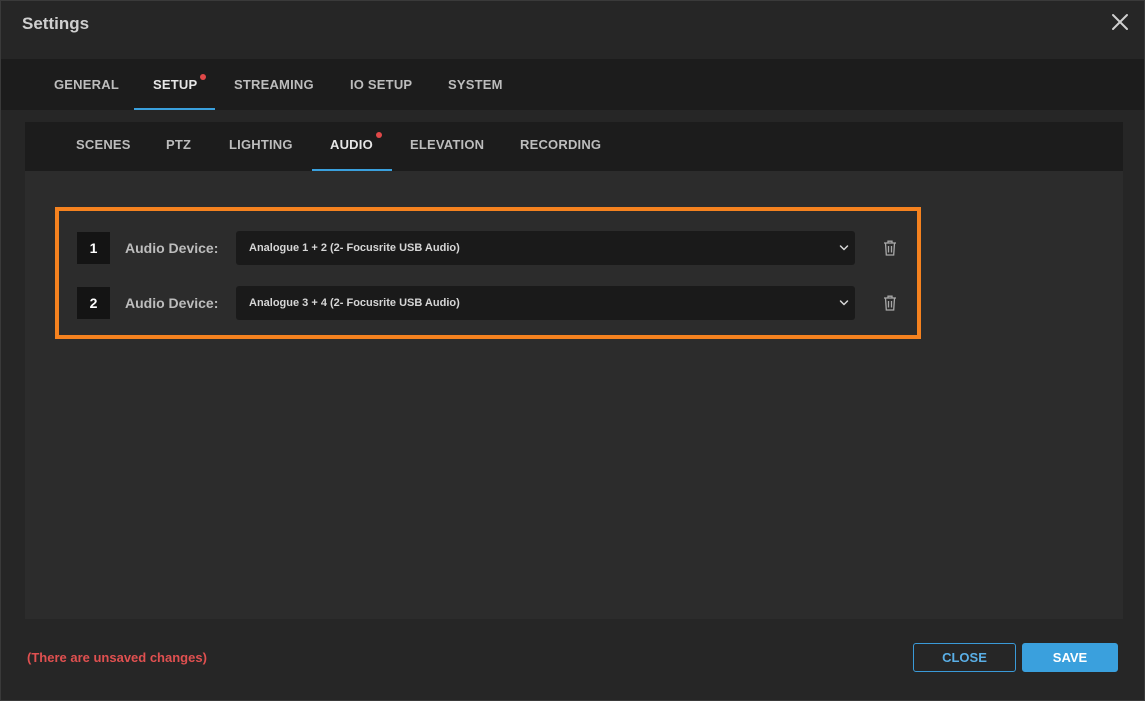 The image size is (1145, 701). I want to click on subtab-label: ELEVATION, so click(447, 144).